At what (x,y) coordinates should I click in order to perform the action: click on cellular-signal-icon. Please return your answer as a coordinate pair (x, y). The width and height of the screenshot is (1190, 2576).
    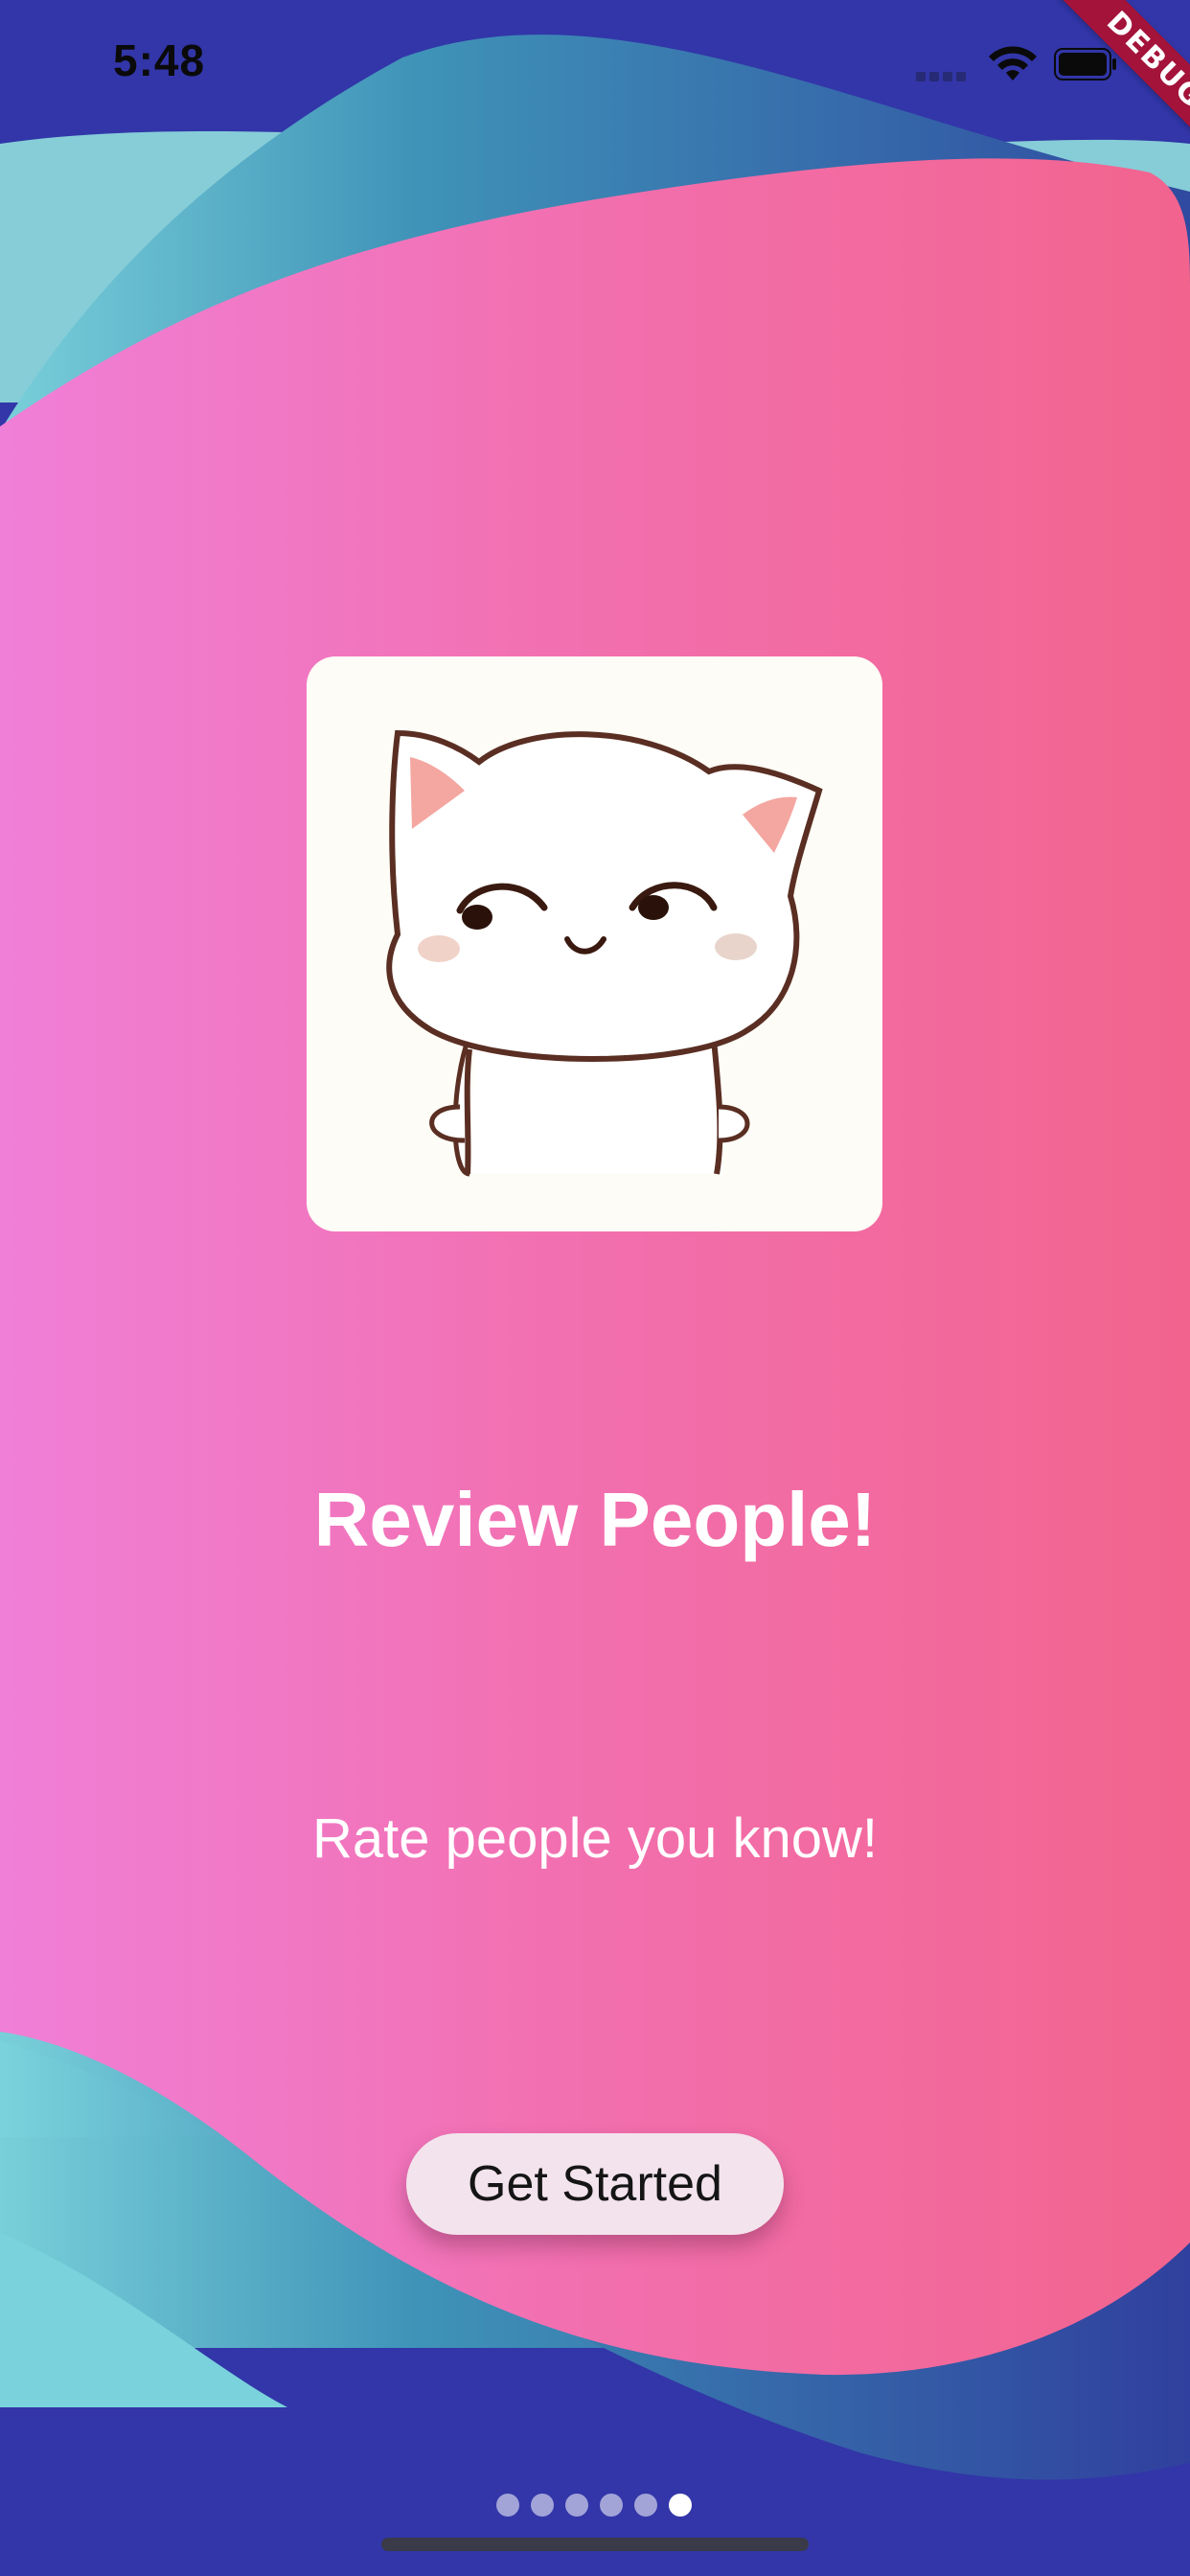
    Looking at the image, I should click on (944, 75).